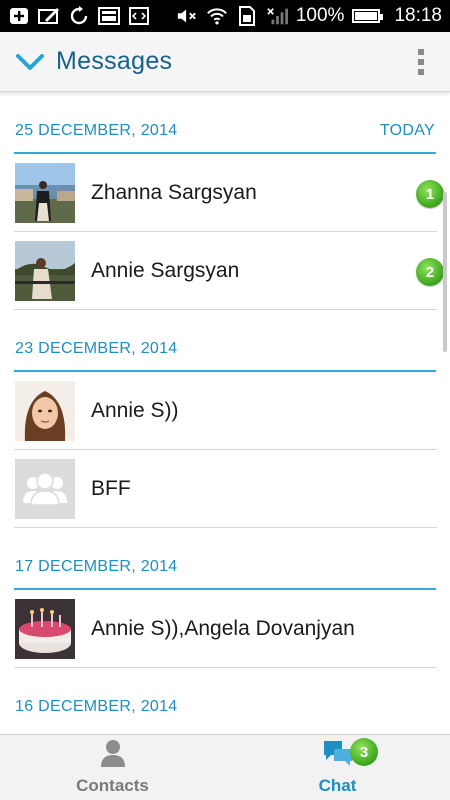 This screenshot has width=450, height=800. Describe the element at coordinates (225, 62) in the screenshot. I see `action-bar: Messages` at that location.